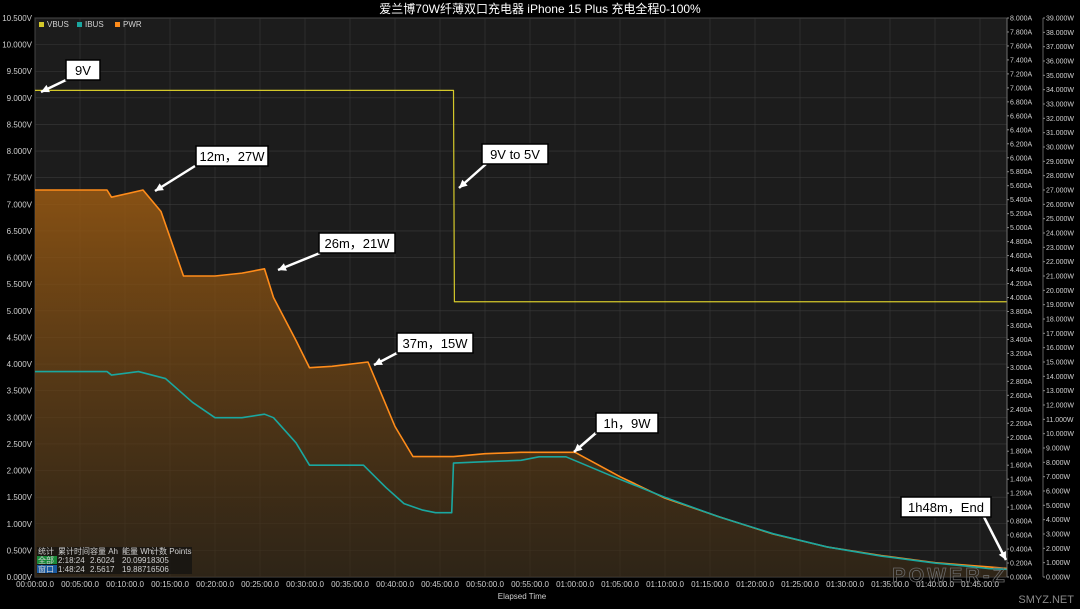 Image resolution: width=1080 pixels, height=609 pixels. What do you see at coordinates (1060, 219) in the screenshot?
I see `y-right2-tick-label: 25.000W` at bounding box center [1060, 219].